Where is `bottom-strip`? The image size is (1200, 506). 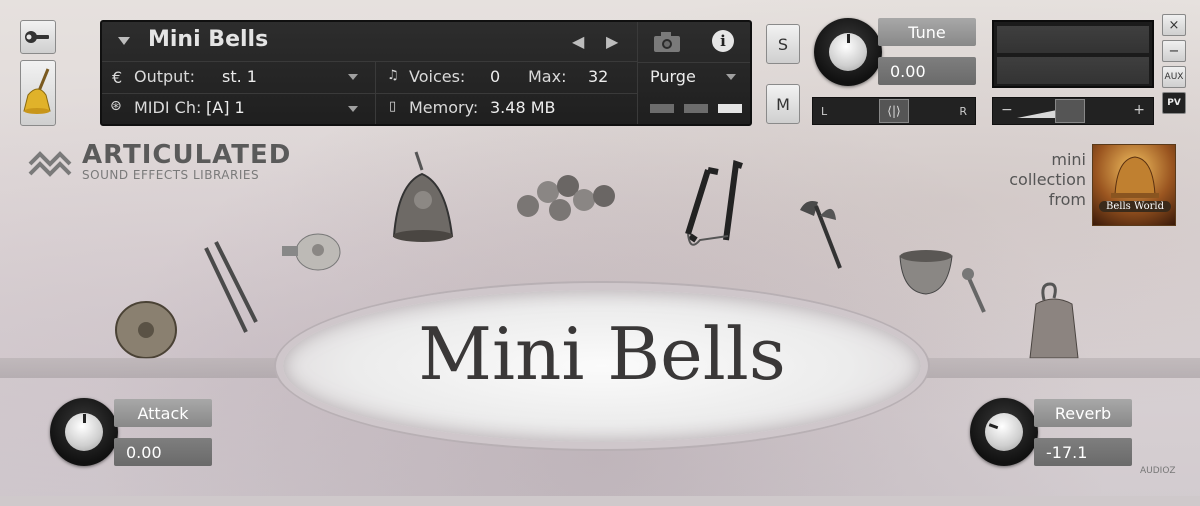 bottom-strip is located at coordinates (600, 501).